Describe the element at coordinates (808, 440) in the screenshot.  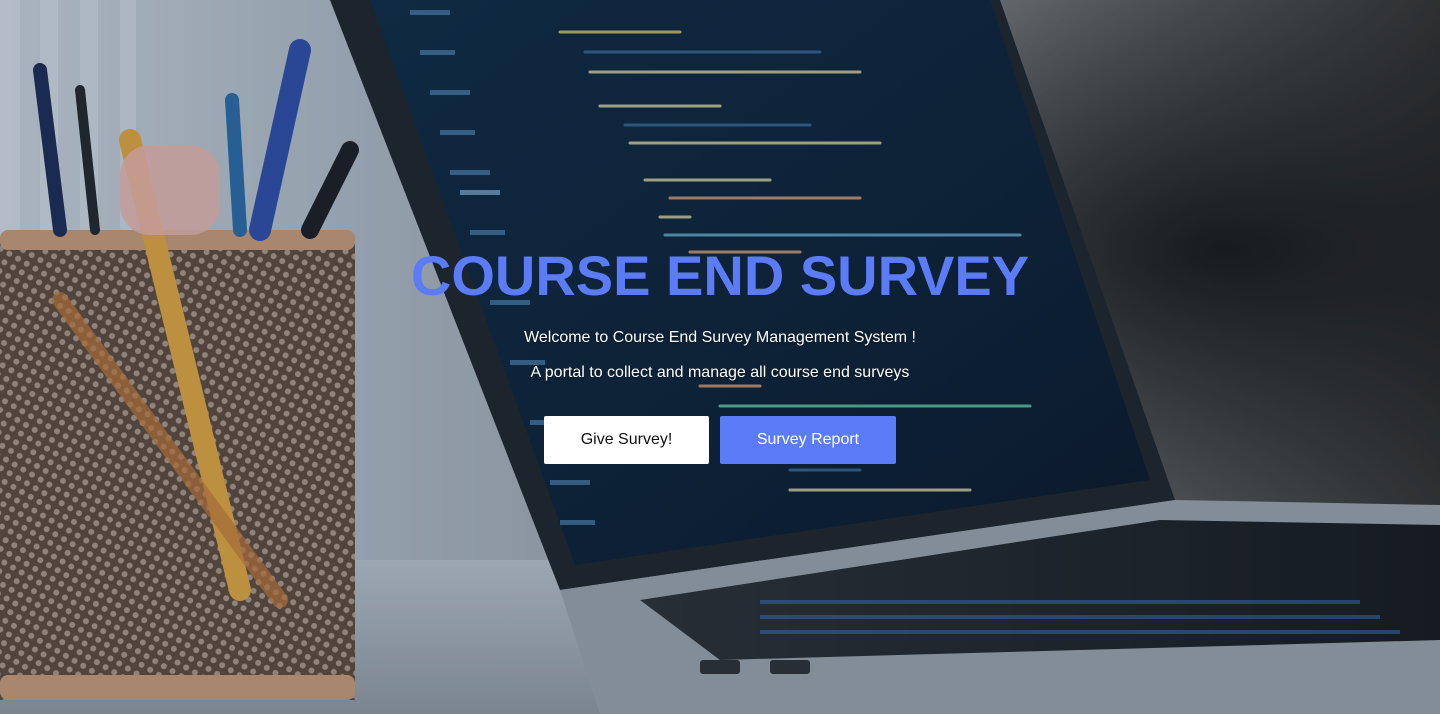
I see `survey-report-button: Survey Report` at that location.